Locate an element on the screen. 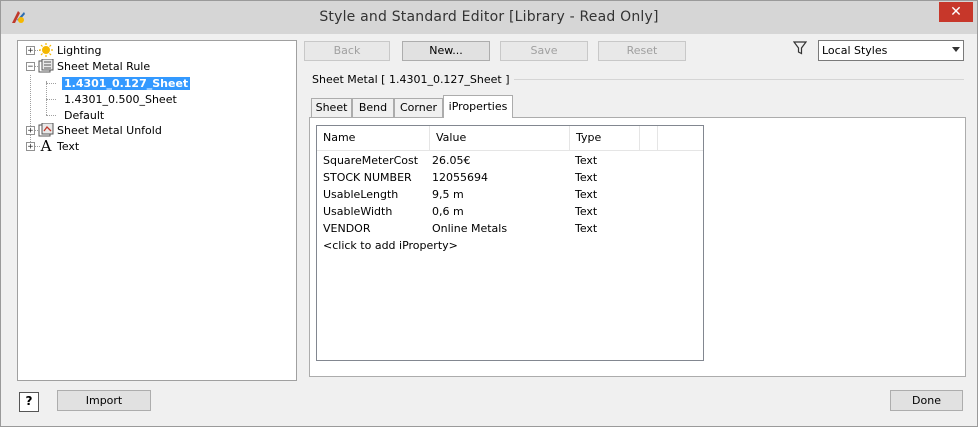 The width and height of the screenshot is (978, 427). cell-value: 12055694 is located at coordinates (457, 177).